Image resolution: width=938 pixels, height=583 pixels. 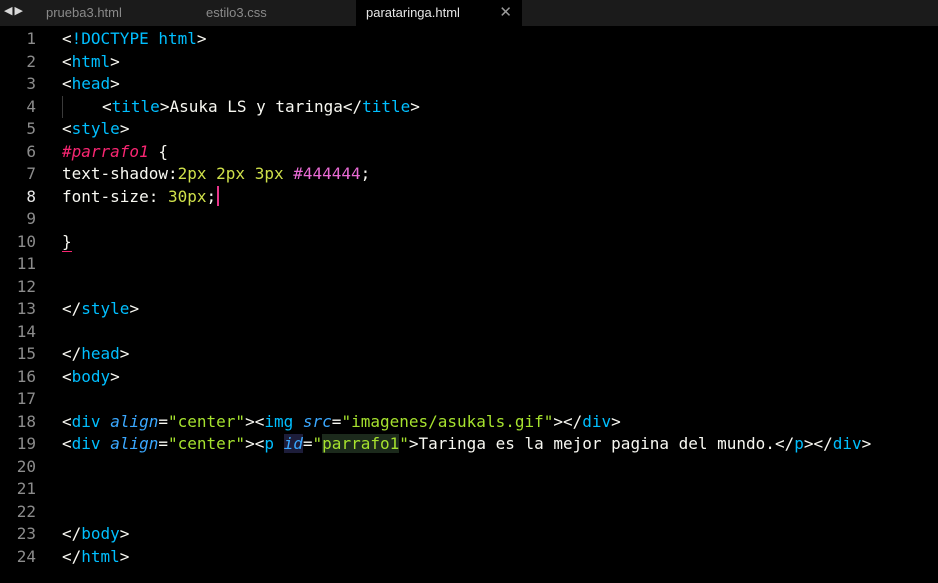 I want to click on tab-label: parataringa.html, so click(x=413, y=12).